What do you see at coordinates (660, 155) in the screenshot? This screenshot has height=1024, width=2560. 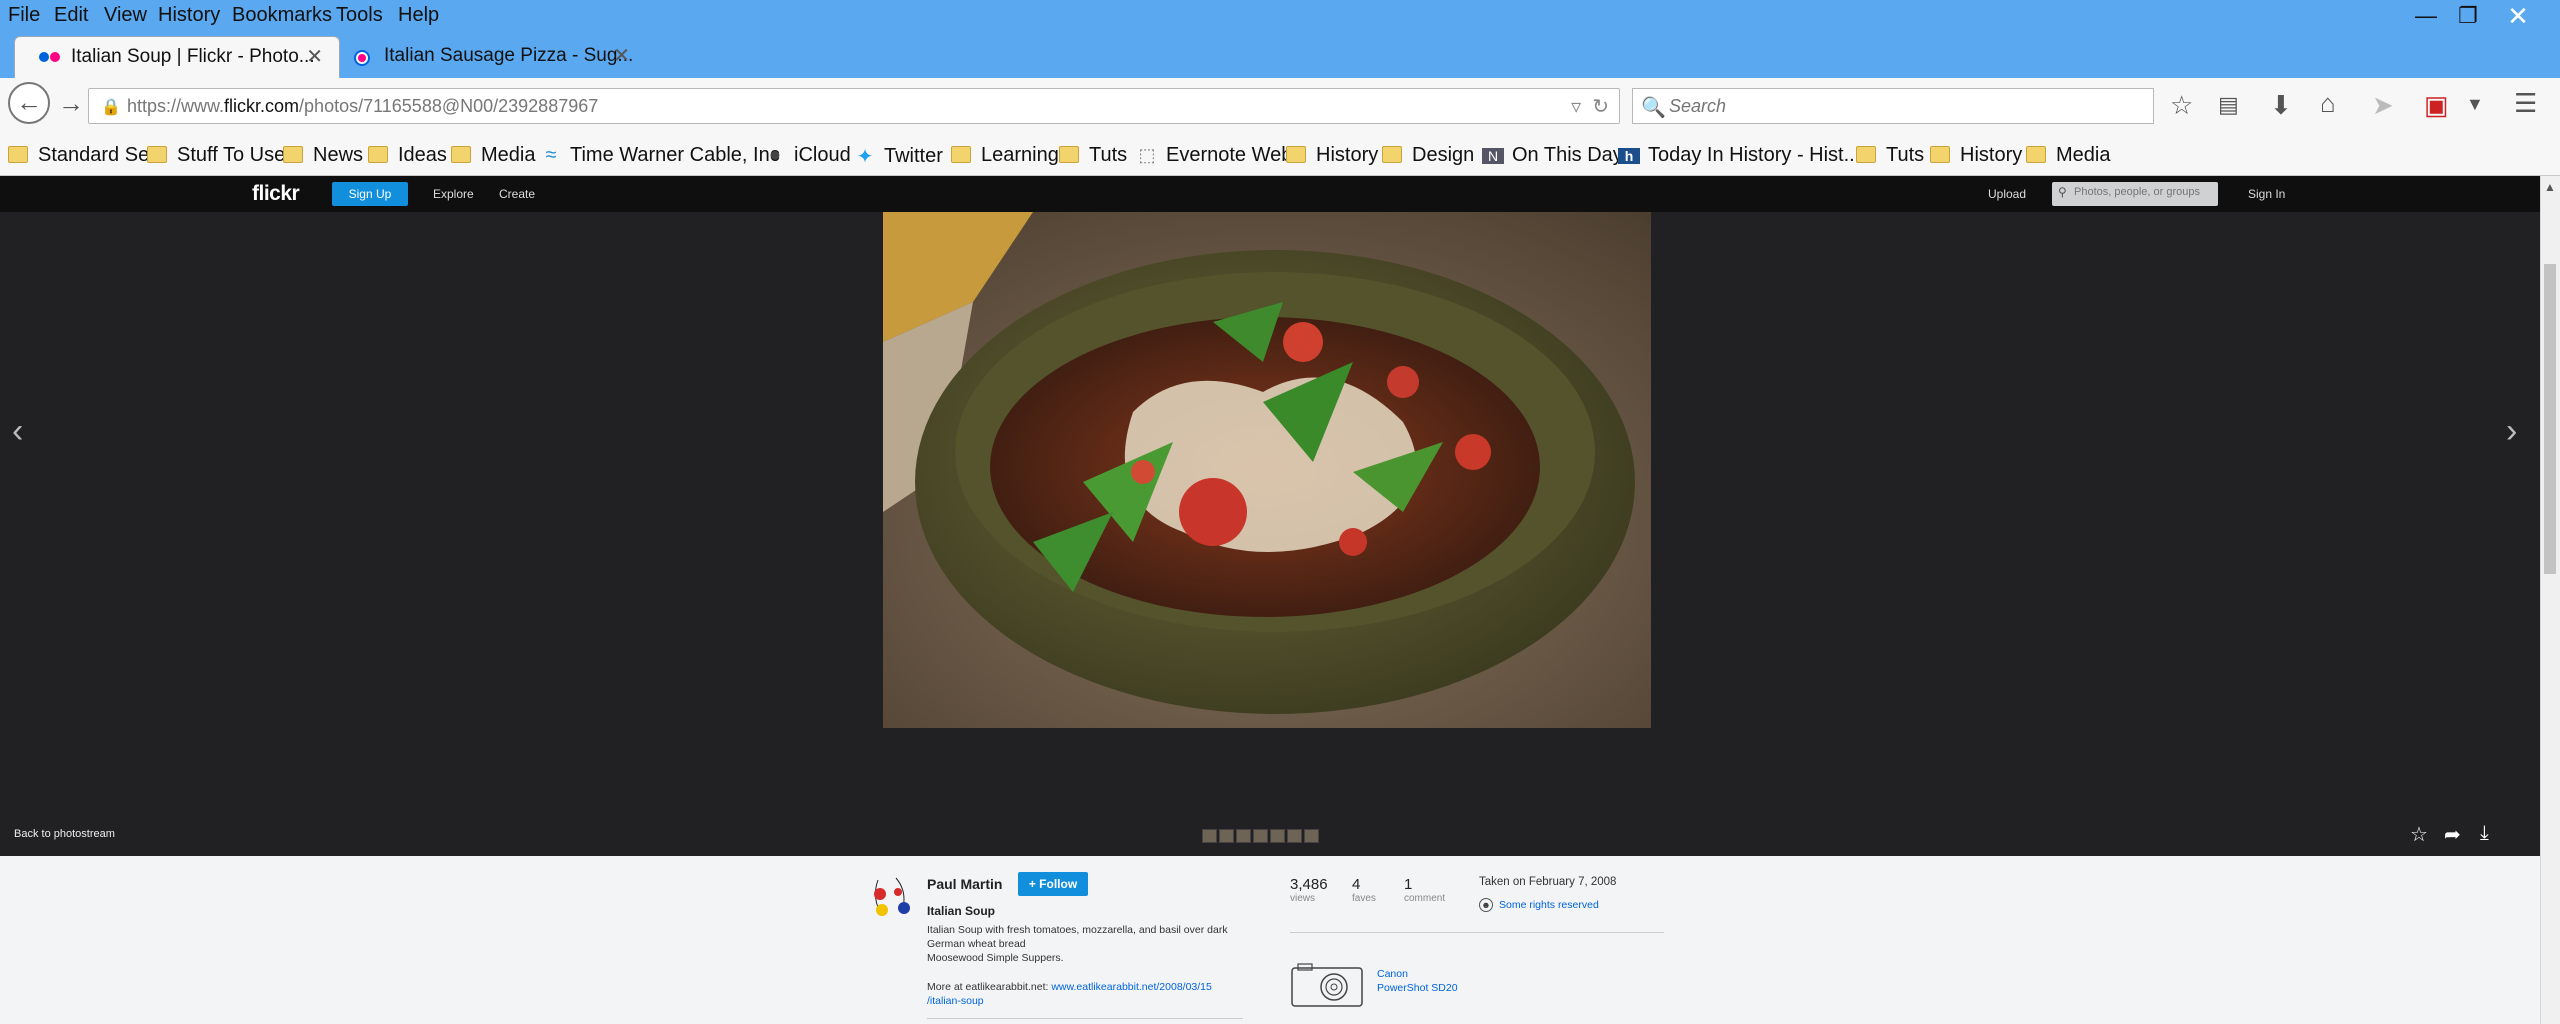 I see `bookmark-time-warner-cable: ≈ Time Warner Cable, Inc` at bounding box center [660, 155].